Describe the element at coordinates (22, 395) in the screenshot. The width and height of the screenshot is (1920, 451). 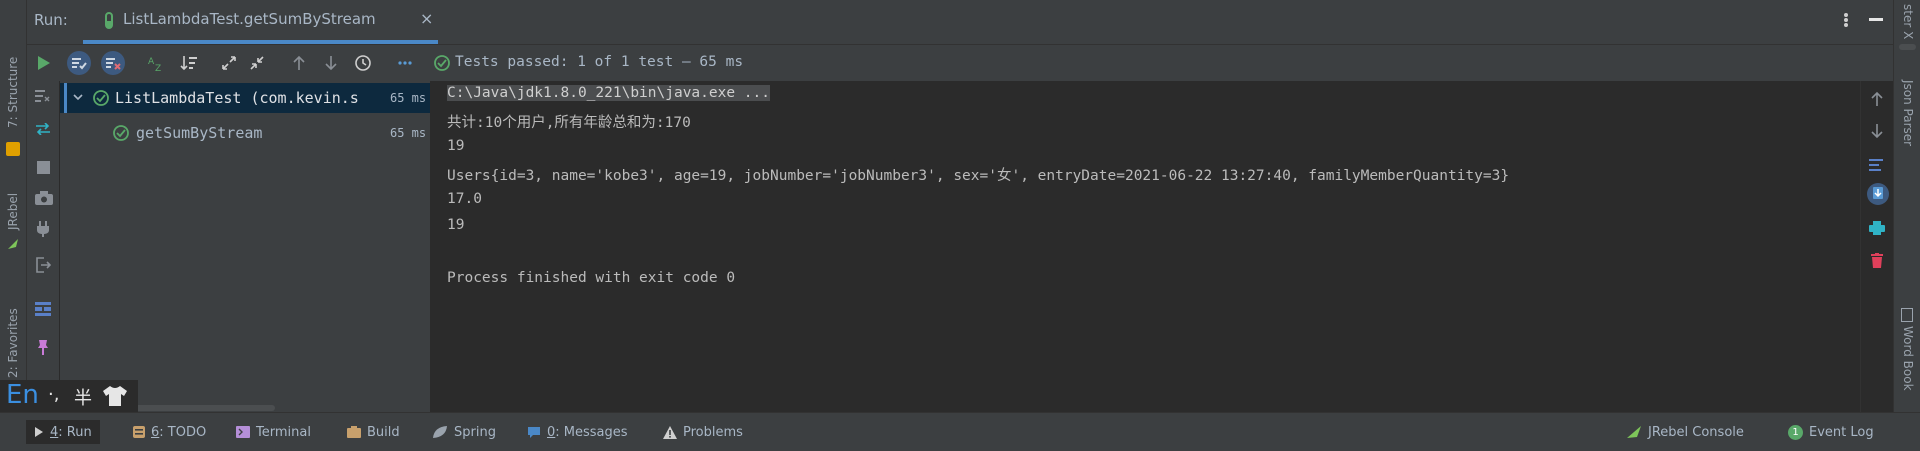
I see `ime-lang: En` at that location.